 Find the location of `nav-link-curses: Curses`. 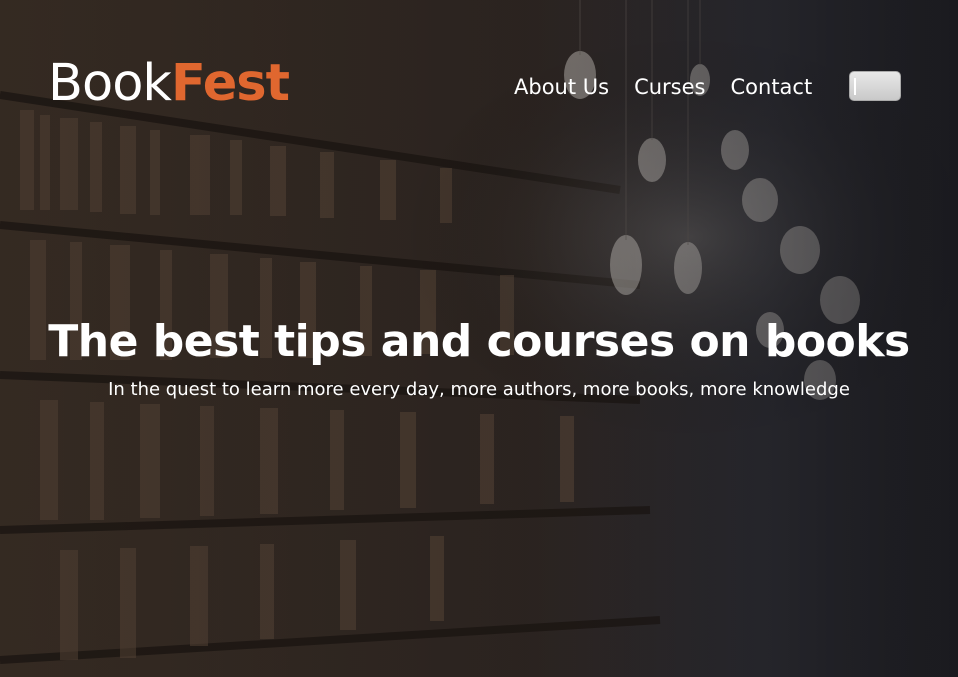

nav-link-curses: Curses is located at coordinates (669, 87).